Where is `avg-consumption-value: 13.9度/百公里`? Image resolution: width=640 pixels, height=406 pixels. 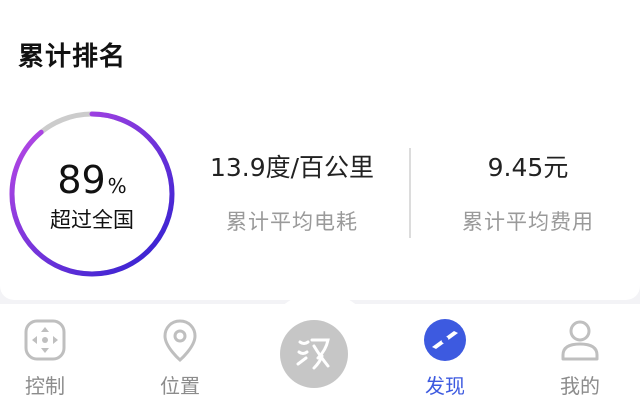
avg-consumption-value: 13.9度/百公里 is located at coordinates (292, 167).